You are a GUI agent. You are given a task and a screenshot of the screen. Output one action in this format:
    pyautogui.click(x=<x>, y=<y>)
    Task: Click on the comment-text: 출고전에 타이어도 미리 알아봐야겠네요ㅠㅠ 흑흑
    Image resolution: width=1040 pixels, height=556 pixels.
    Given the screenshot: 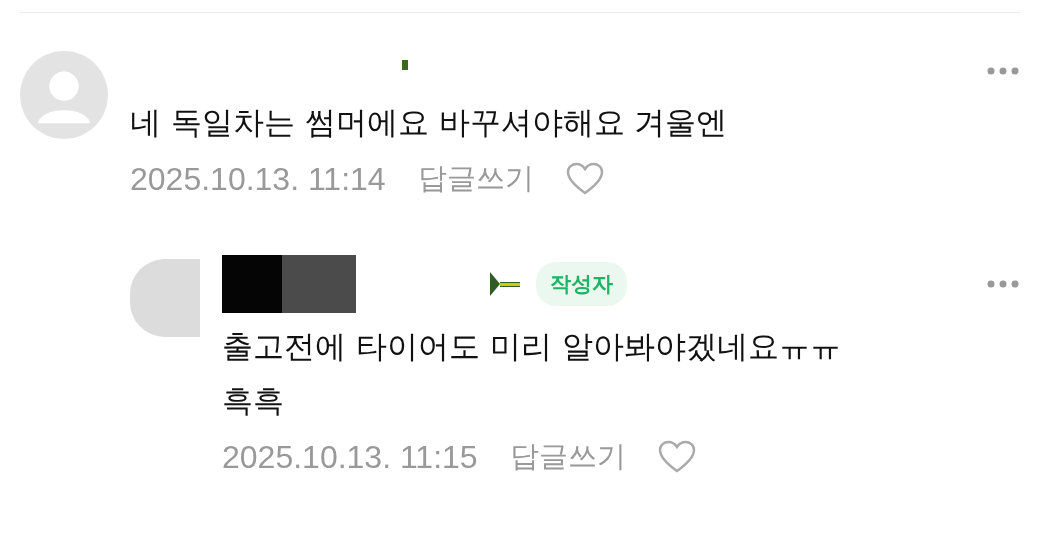 What is the action you would take?
    pyautogui.click(x=532, y=373)
    